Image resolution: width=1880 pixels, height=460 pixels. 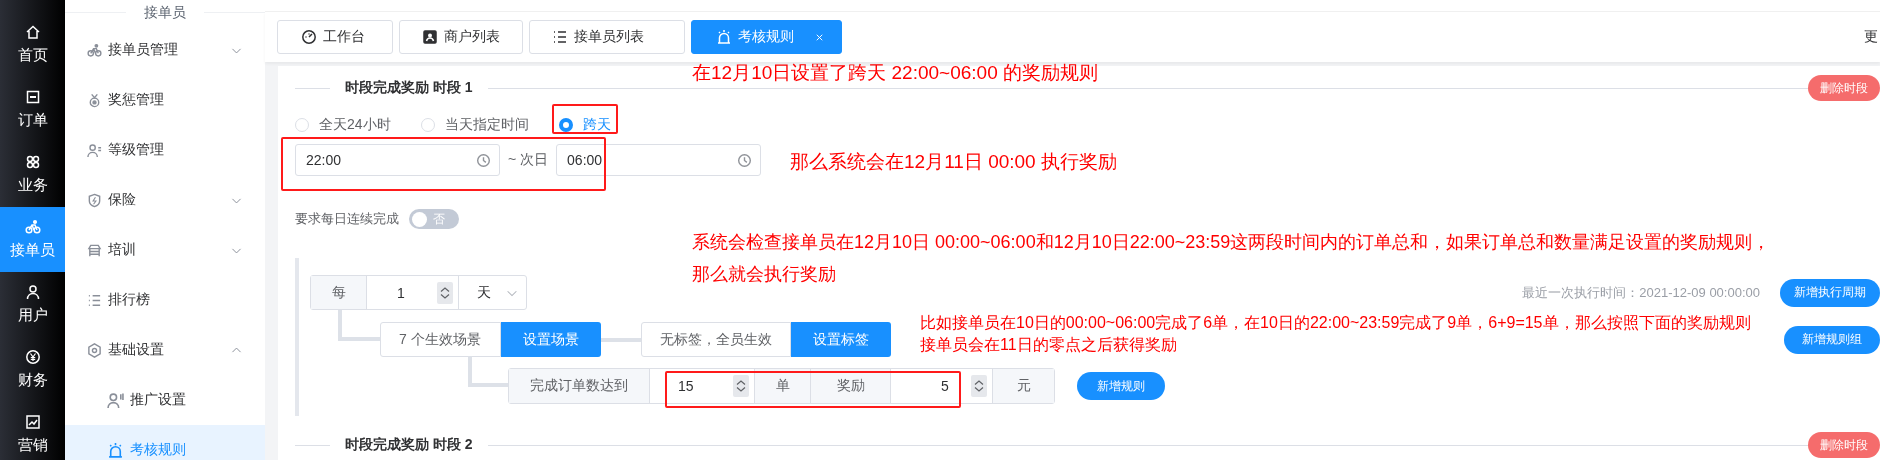 What do you see at coordinates (412, 292) in the screenshot?
I see `number-field: 1` at bounding box center [412, 292].